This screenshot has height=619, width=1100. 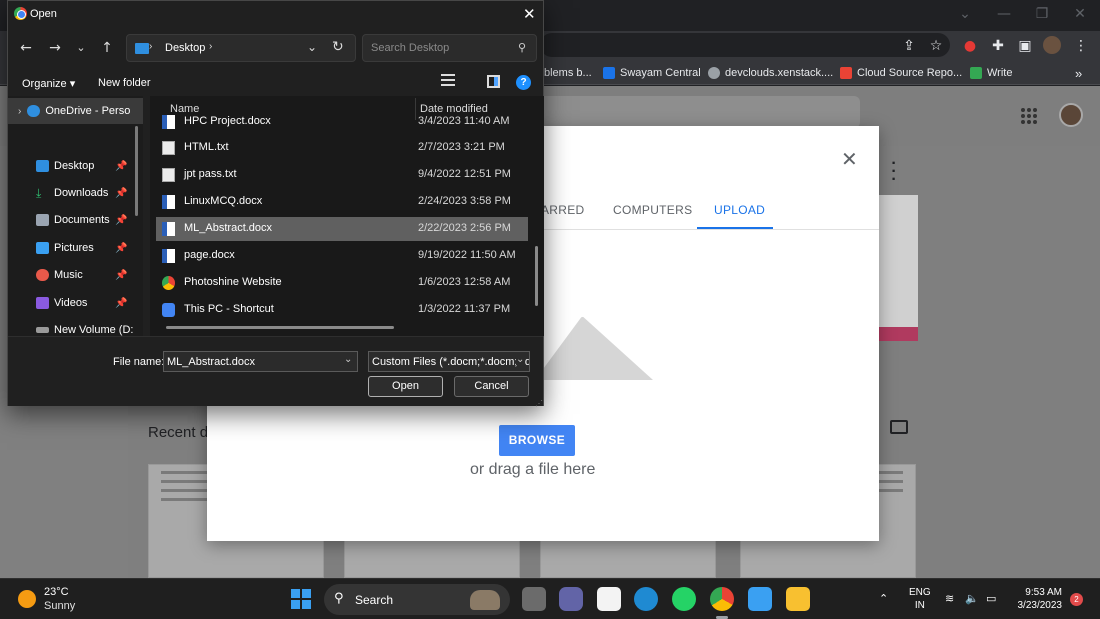 What do you see at coordinates (609, 599) in the screenshot?
I see `store-icon` at bounding box center [609, 599].